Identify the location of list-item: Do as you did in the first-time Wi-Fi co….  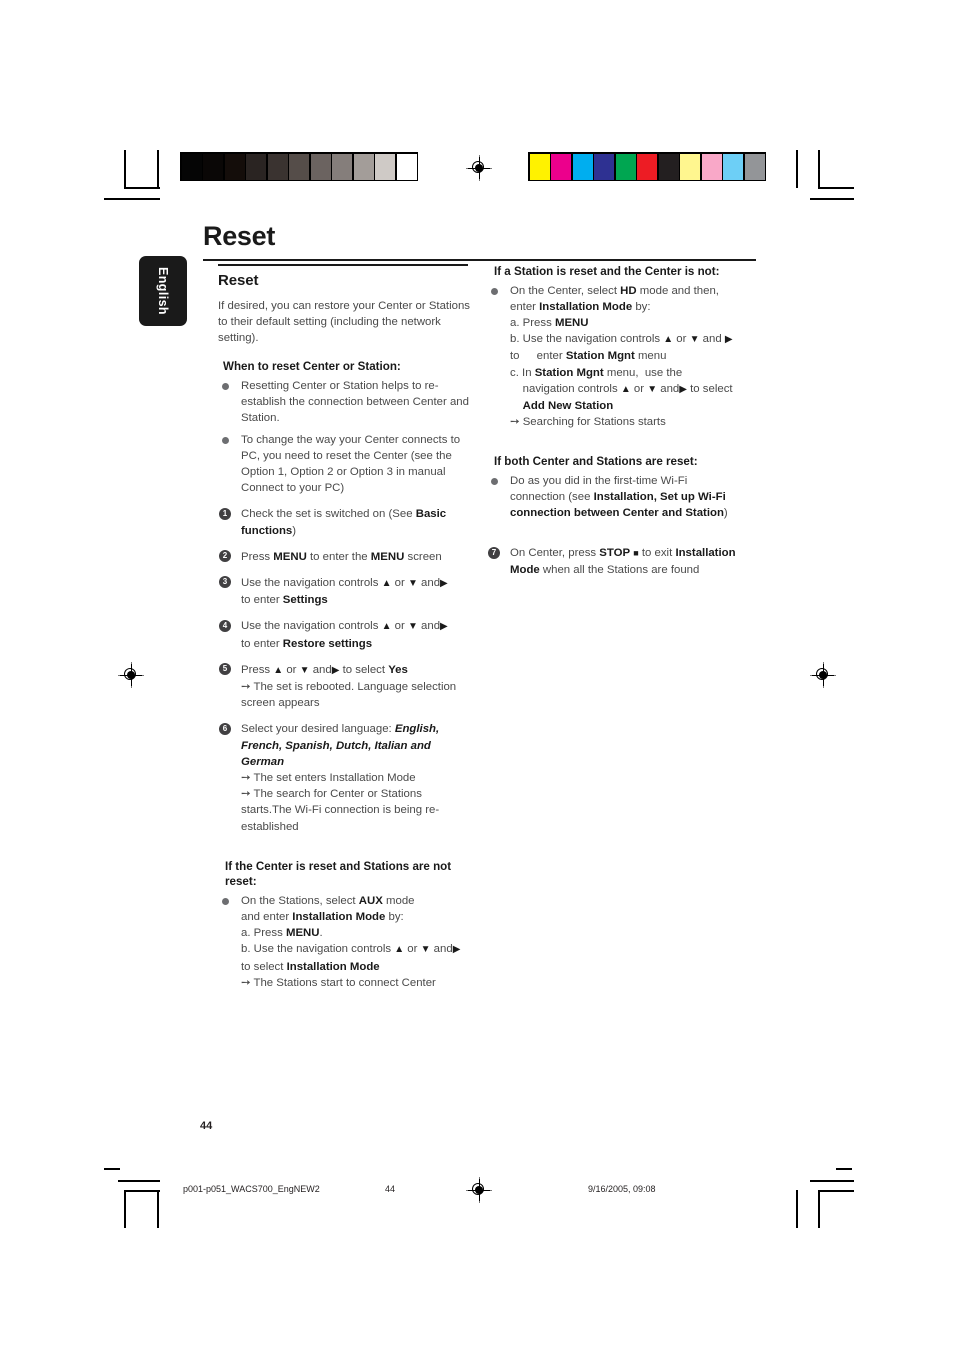
(613, 497).